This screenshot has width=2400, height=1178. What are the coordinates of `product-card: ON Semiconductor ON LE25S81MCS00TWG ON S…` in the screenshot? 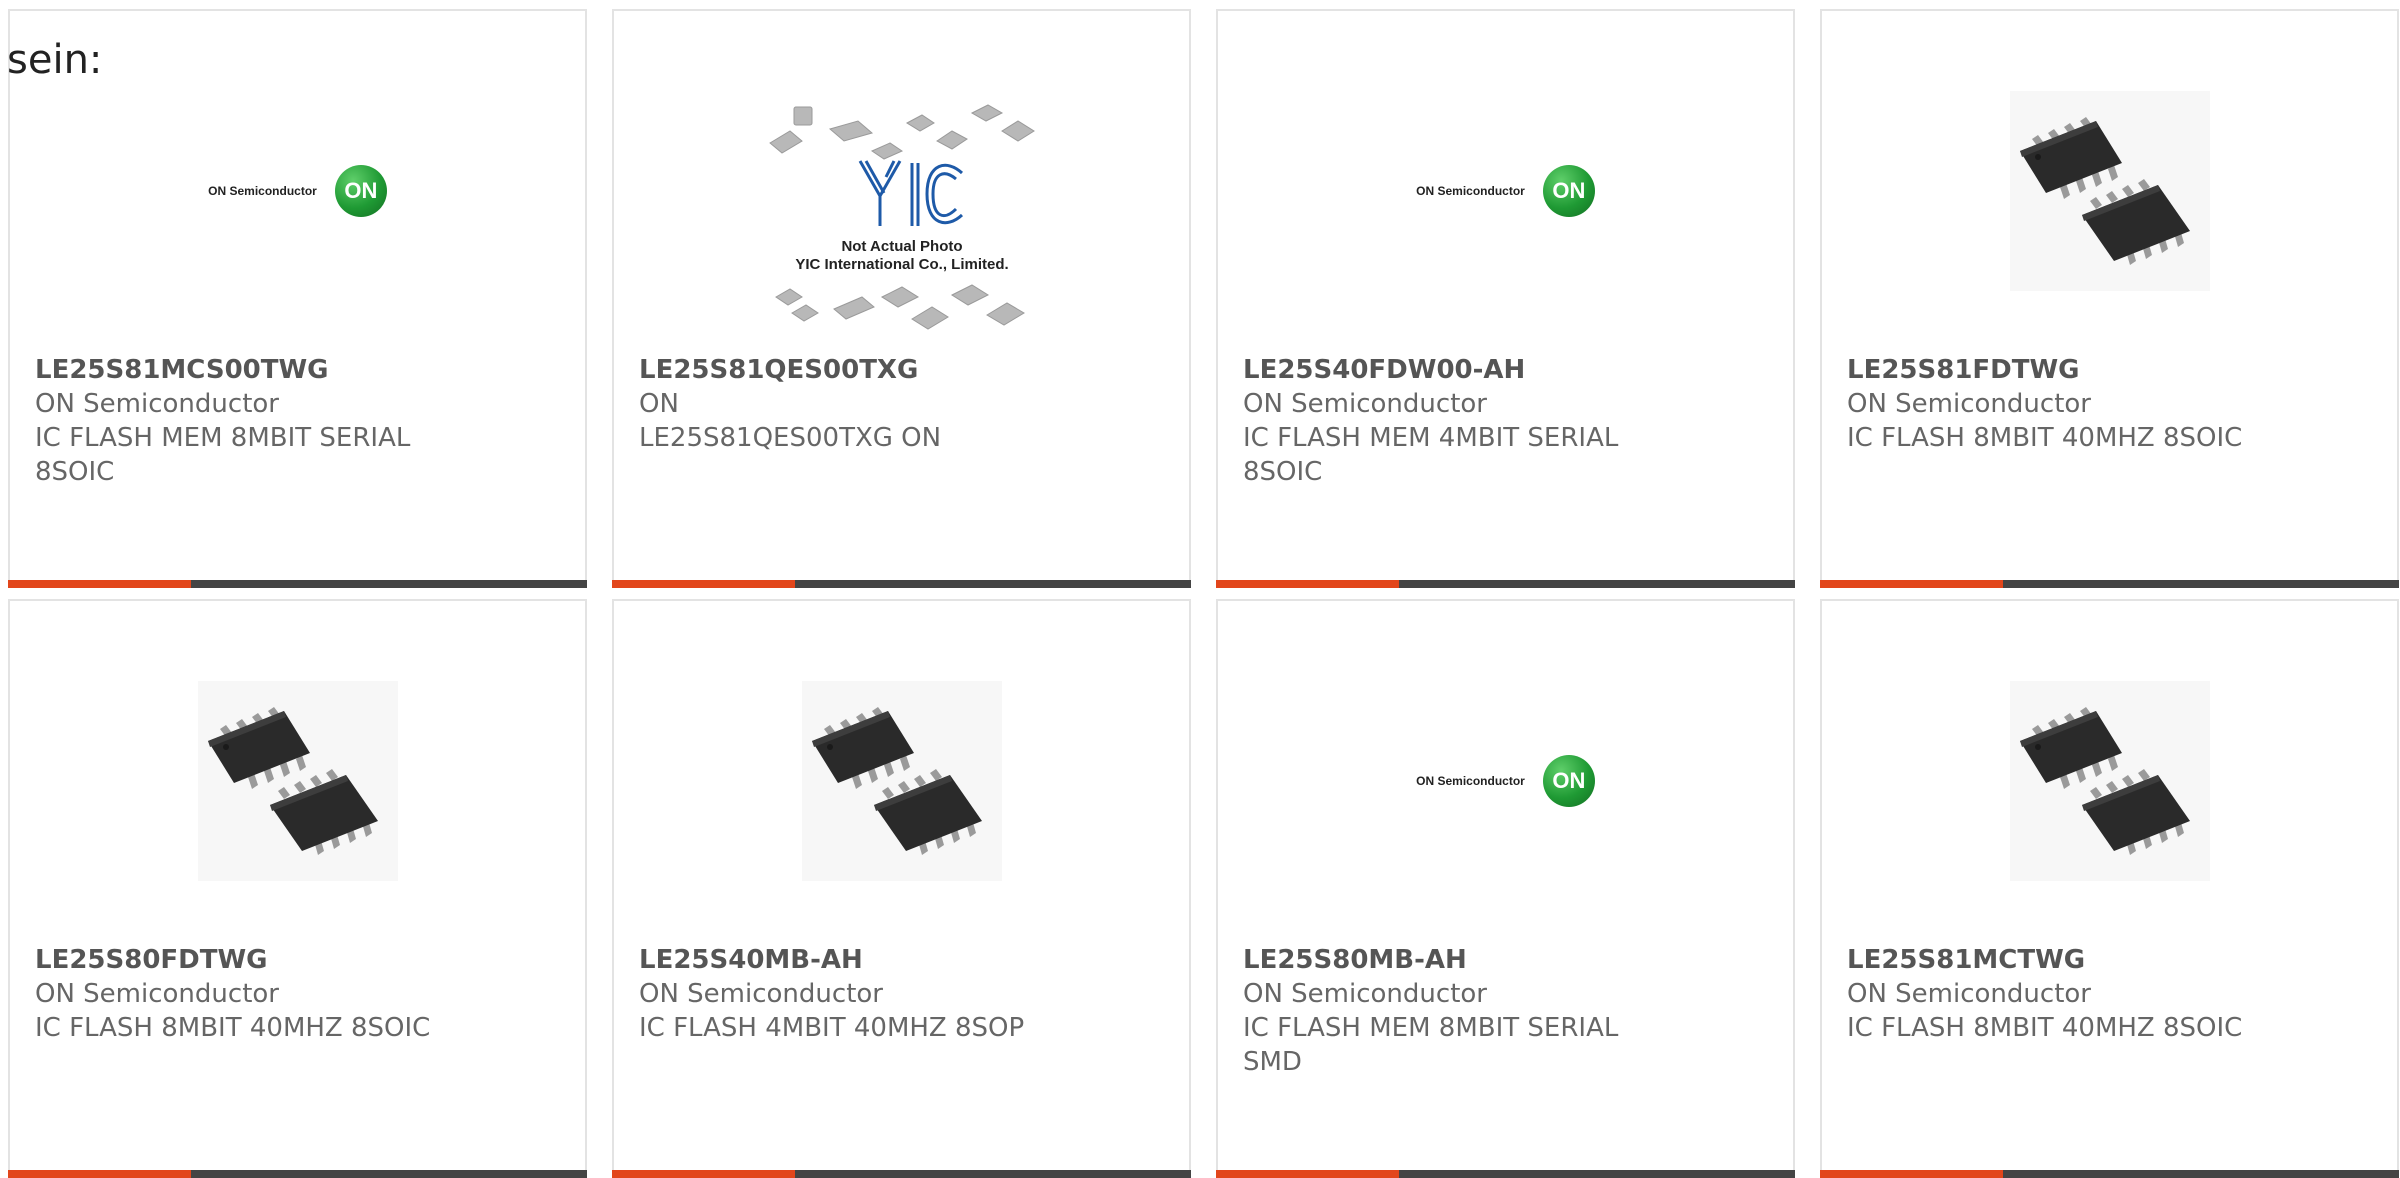 It's located at (297, 298).